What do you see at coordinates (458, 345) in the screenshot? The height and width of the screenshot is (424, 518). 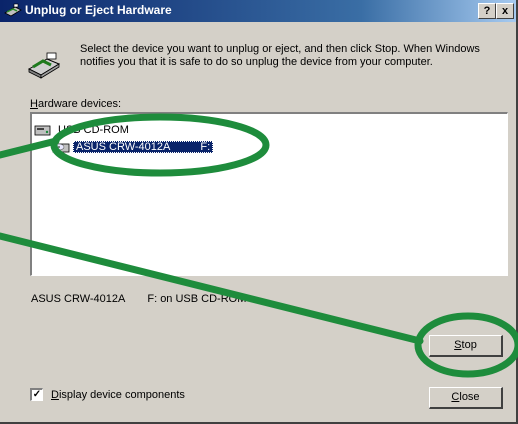 I see `stop-button-hotkey: S` at bounding box center [458, 345].